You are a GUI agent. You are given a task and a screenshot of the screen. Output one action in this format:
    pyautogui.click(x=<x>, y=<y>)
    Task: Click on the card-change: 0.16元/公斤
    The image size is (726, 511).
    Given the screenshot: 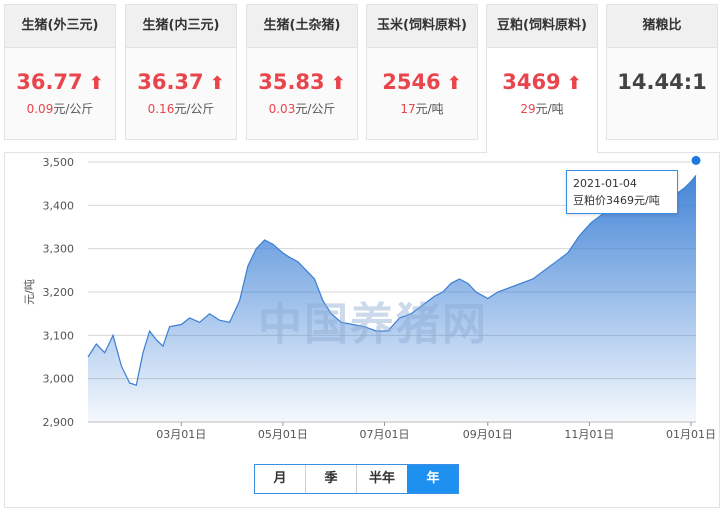 What is the action you would take?
    pyautogui.click(x=181, y=108)
    